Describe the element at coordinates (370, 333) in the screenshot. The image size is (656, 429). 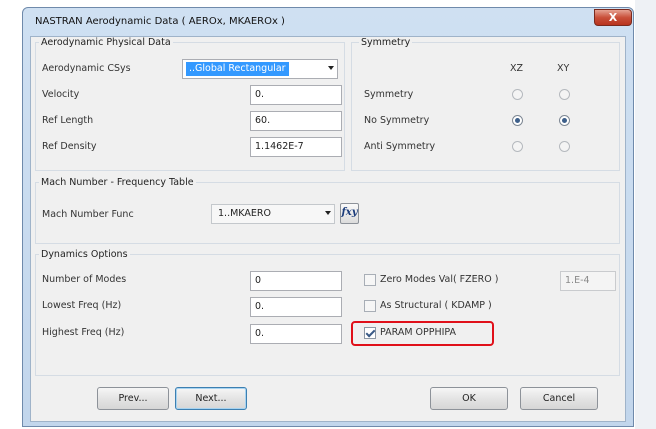
I see `param-opphipa-checkbox` at that location.